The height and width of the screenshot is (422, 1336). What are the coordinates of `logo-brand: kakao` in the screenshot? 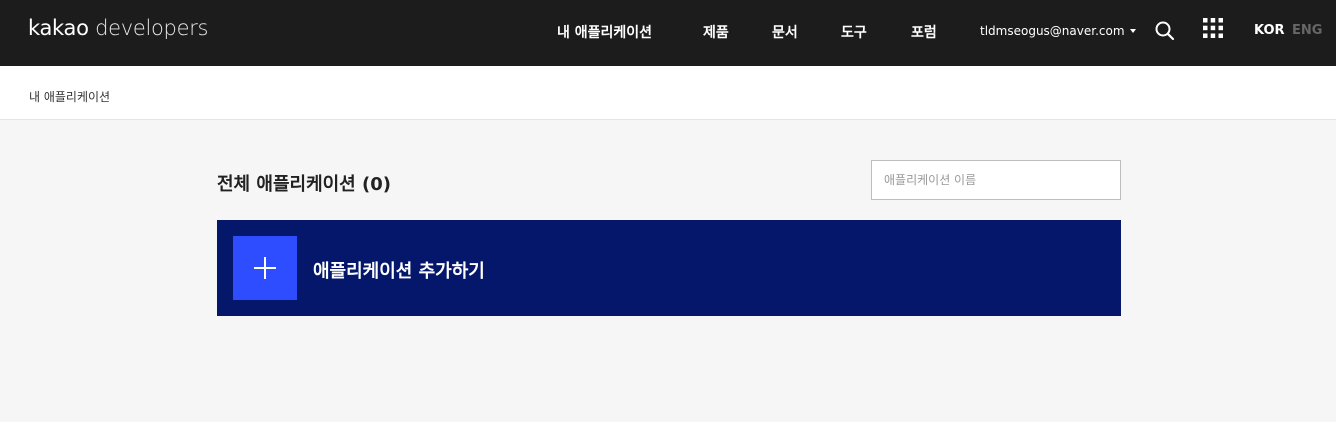 It's located at (58, 28).